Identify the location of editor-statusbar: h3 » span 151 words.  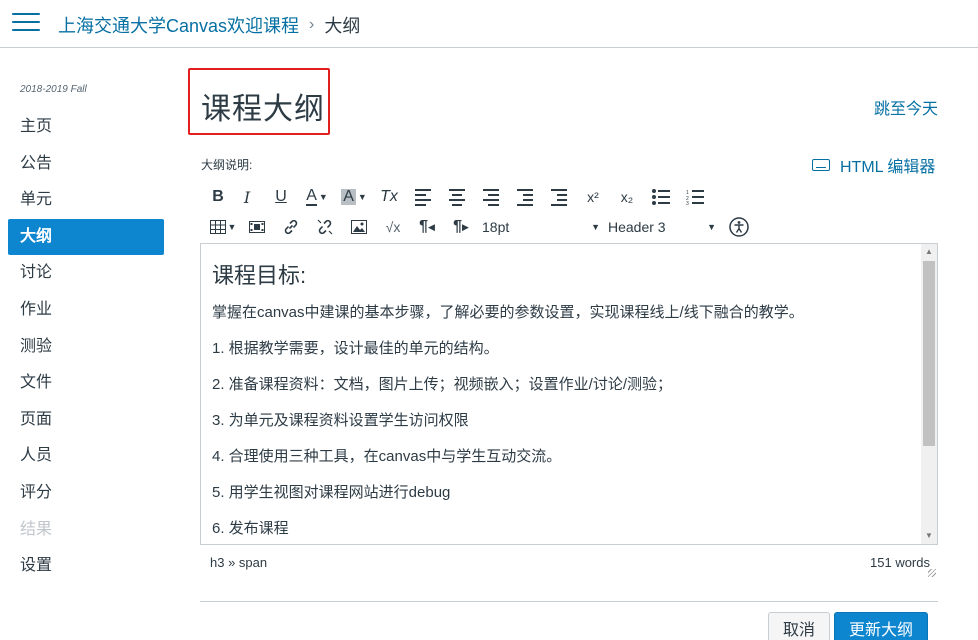
(569, 566).